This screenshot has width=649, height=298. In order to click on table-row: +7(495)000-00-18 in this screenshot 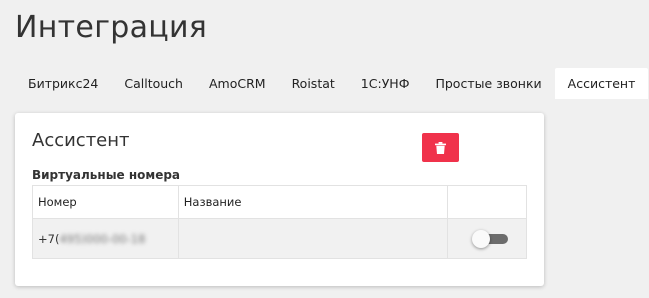, I will do `click(279, 238)`.